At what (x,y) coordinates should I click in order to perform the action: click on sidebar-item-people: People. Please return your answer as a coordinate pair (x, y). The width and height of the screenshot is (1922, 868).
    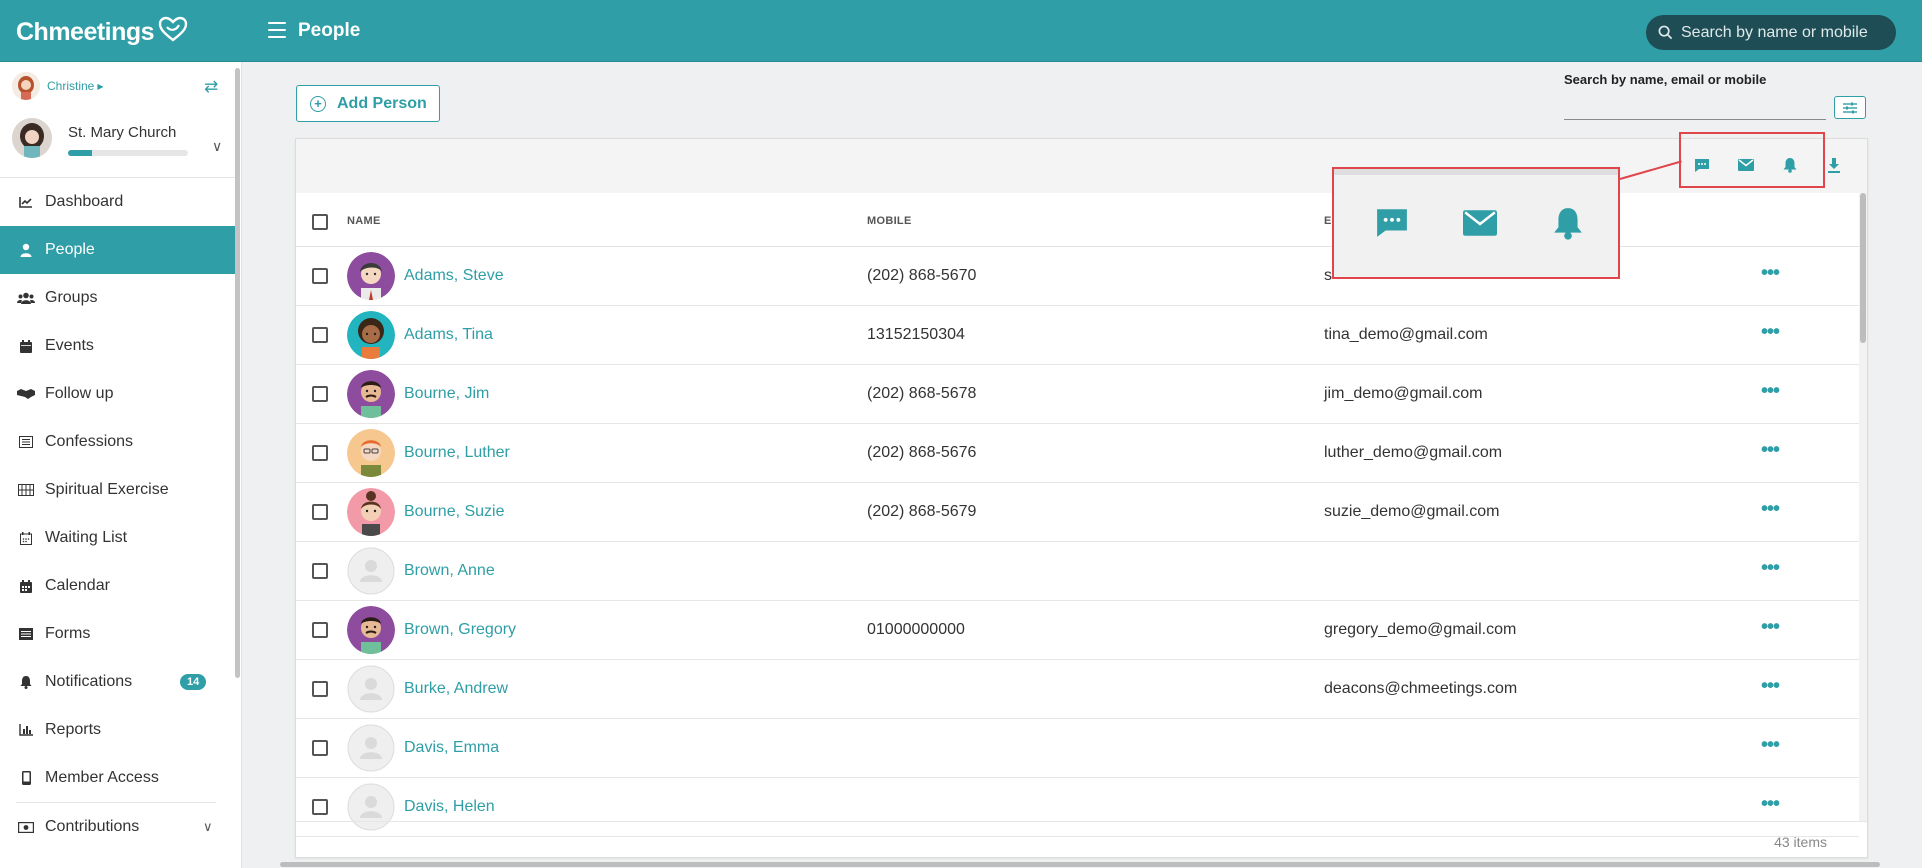
    Looking at the image, I should click on (117, 250).